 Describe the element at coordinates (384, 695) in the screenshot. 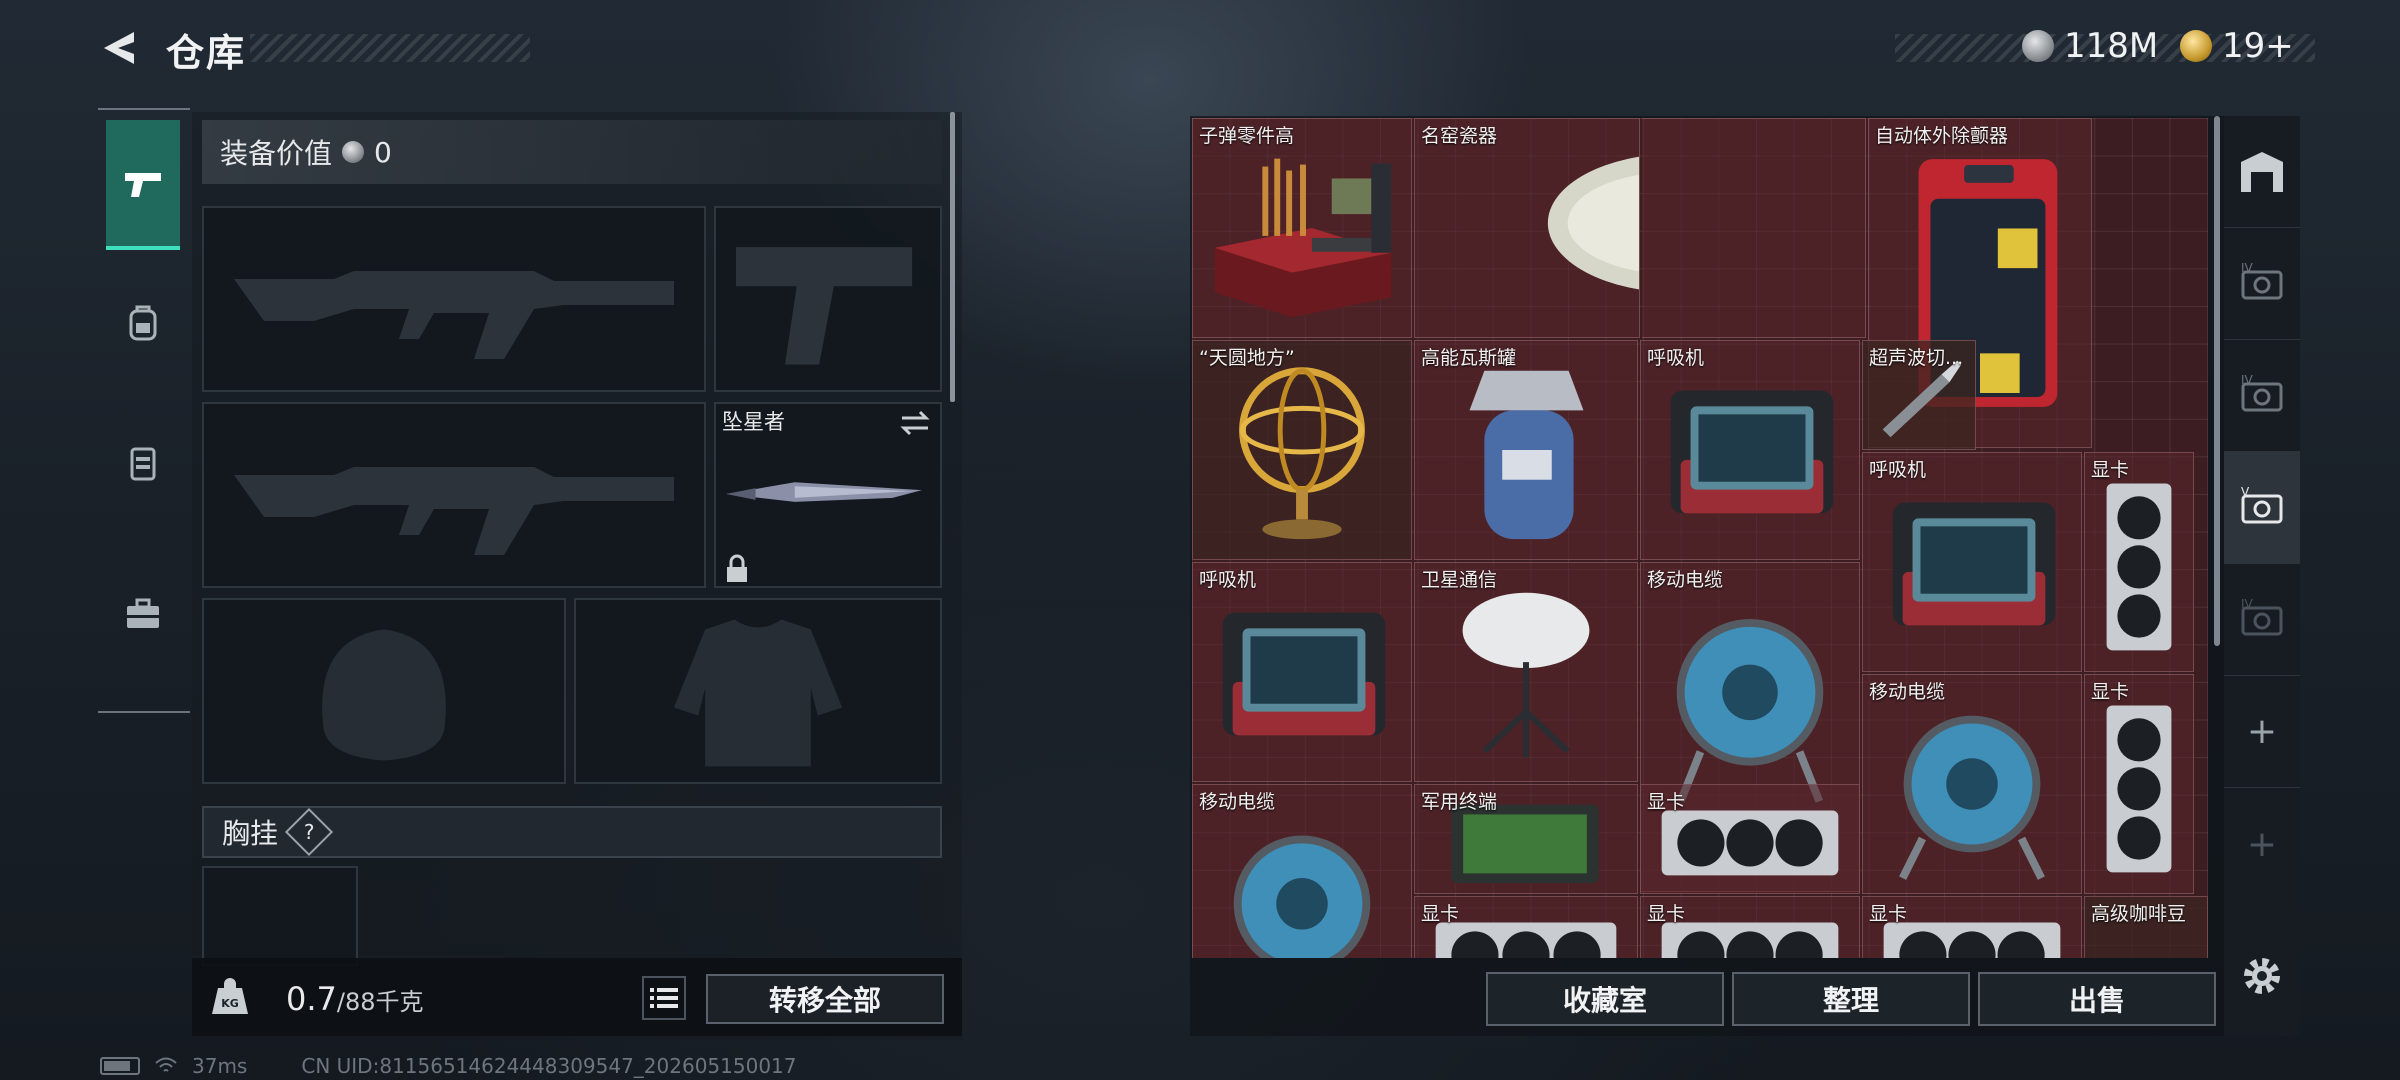

I see `helmet-silhouette-icon` at that location.